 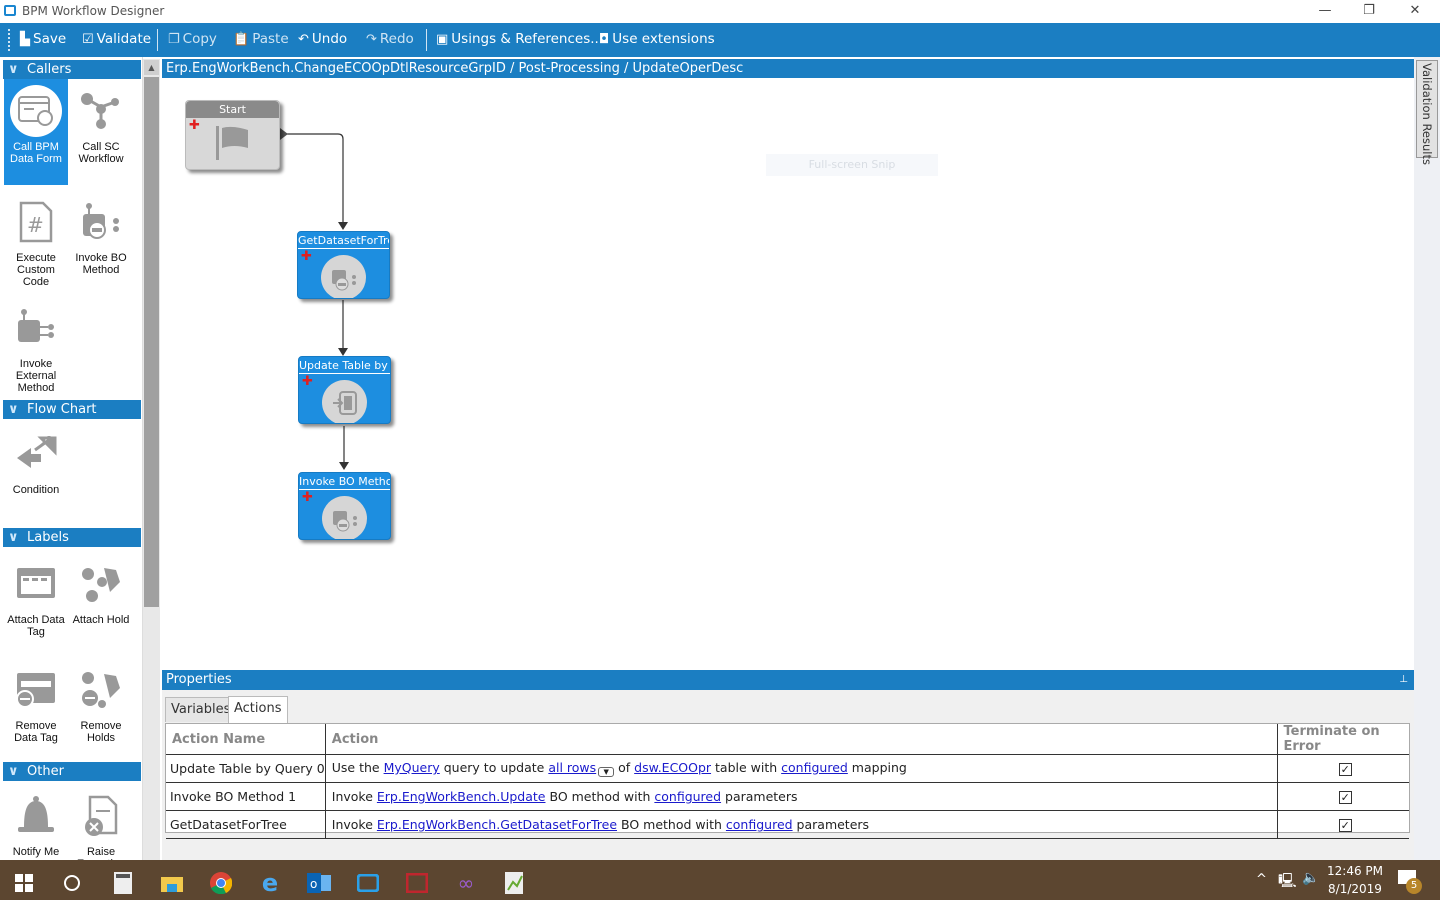 I want to click on minimize-button: —, so click(x=1325, y=11).